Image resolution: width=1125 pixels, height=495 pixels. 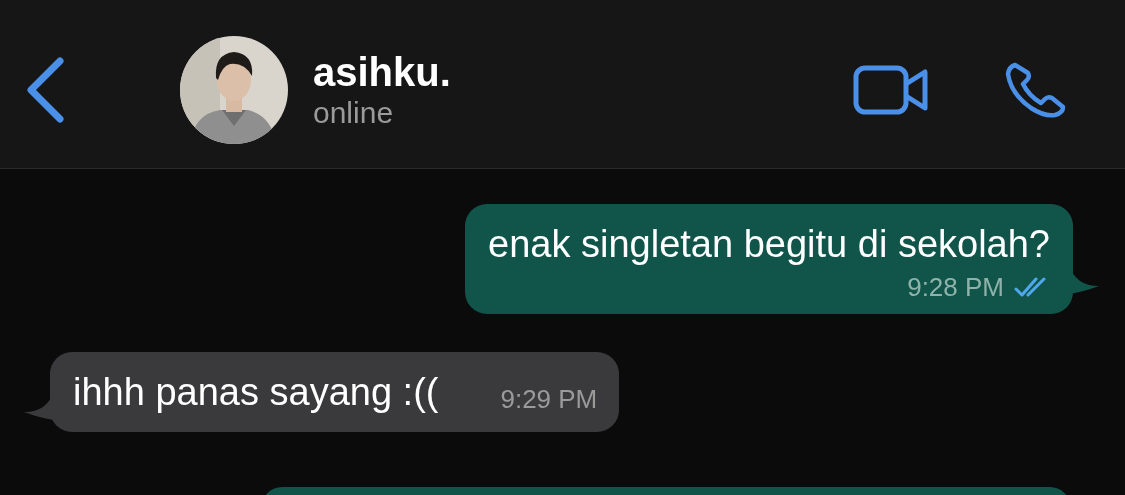 What do you see at coordinates (382, 72) in the screenshot?
I see `contact-name: asihku.` at bounding box center [382, 72].